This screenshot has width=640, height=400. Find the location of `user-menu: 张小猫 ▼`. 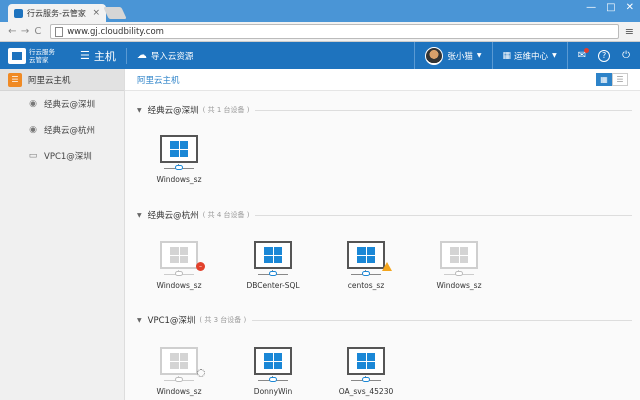

user-menu: 张小猫 ▼ is located at coordinates (452, 55).